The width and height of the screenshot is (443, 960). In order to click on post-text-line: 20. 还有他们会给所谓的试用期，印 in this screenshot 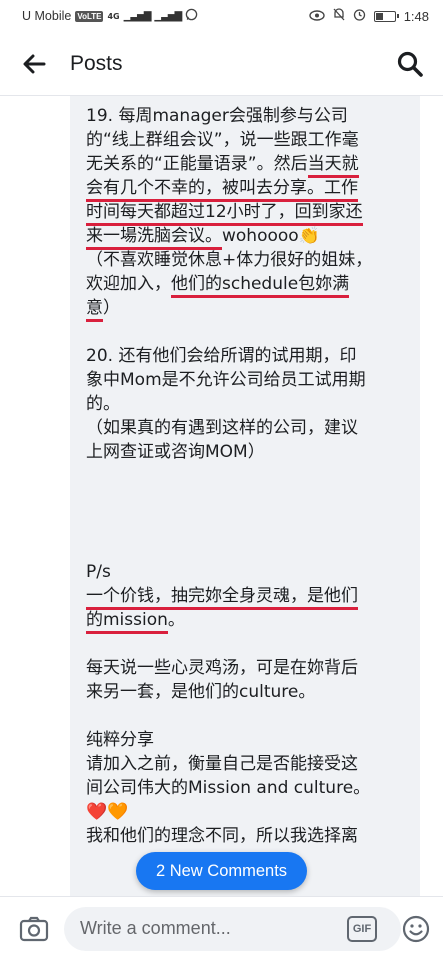, I will do `click(251, 356)`.